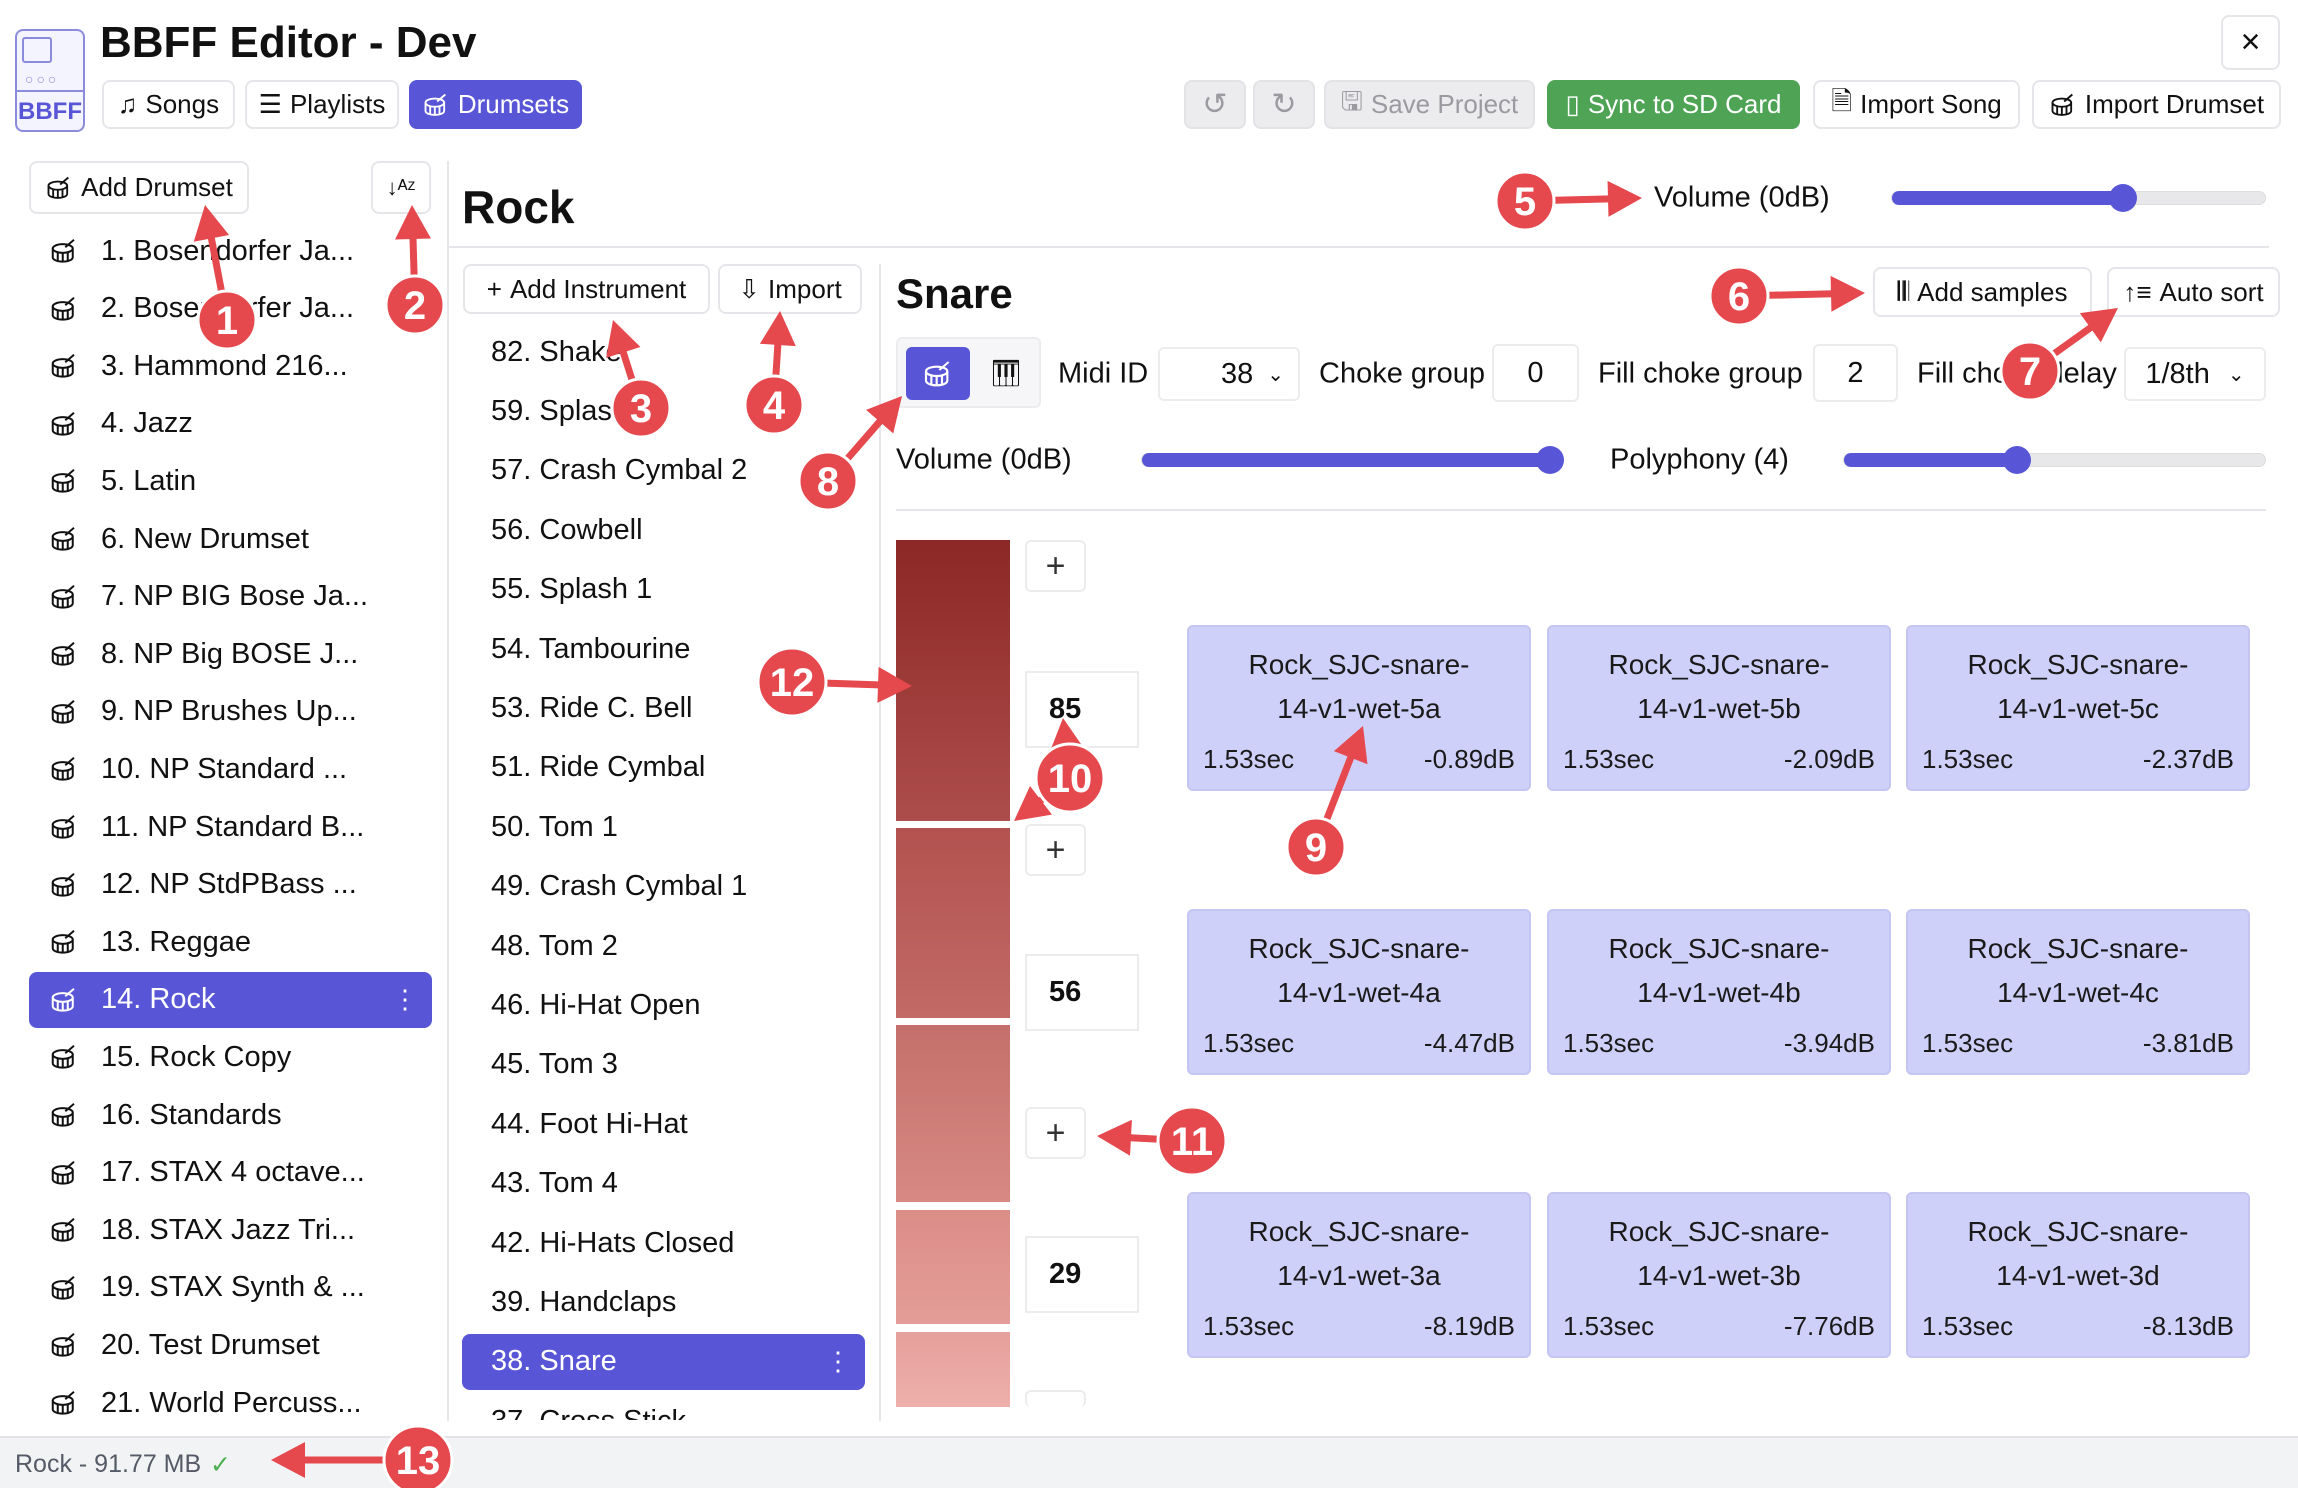 The width and height of the screenshot is (2298, 1488). I want to click on import-instrument-button: ⇩ Import, so click(790, 289).